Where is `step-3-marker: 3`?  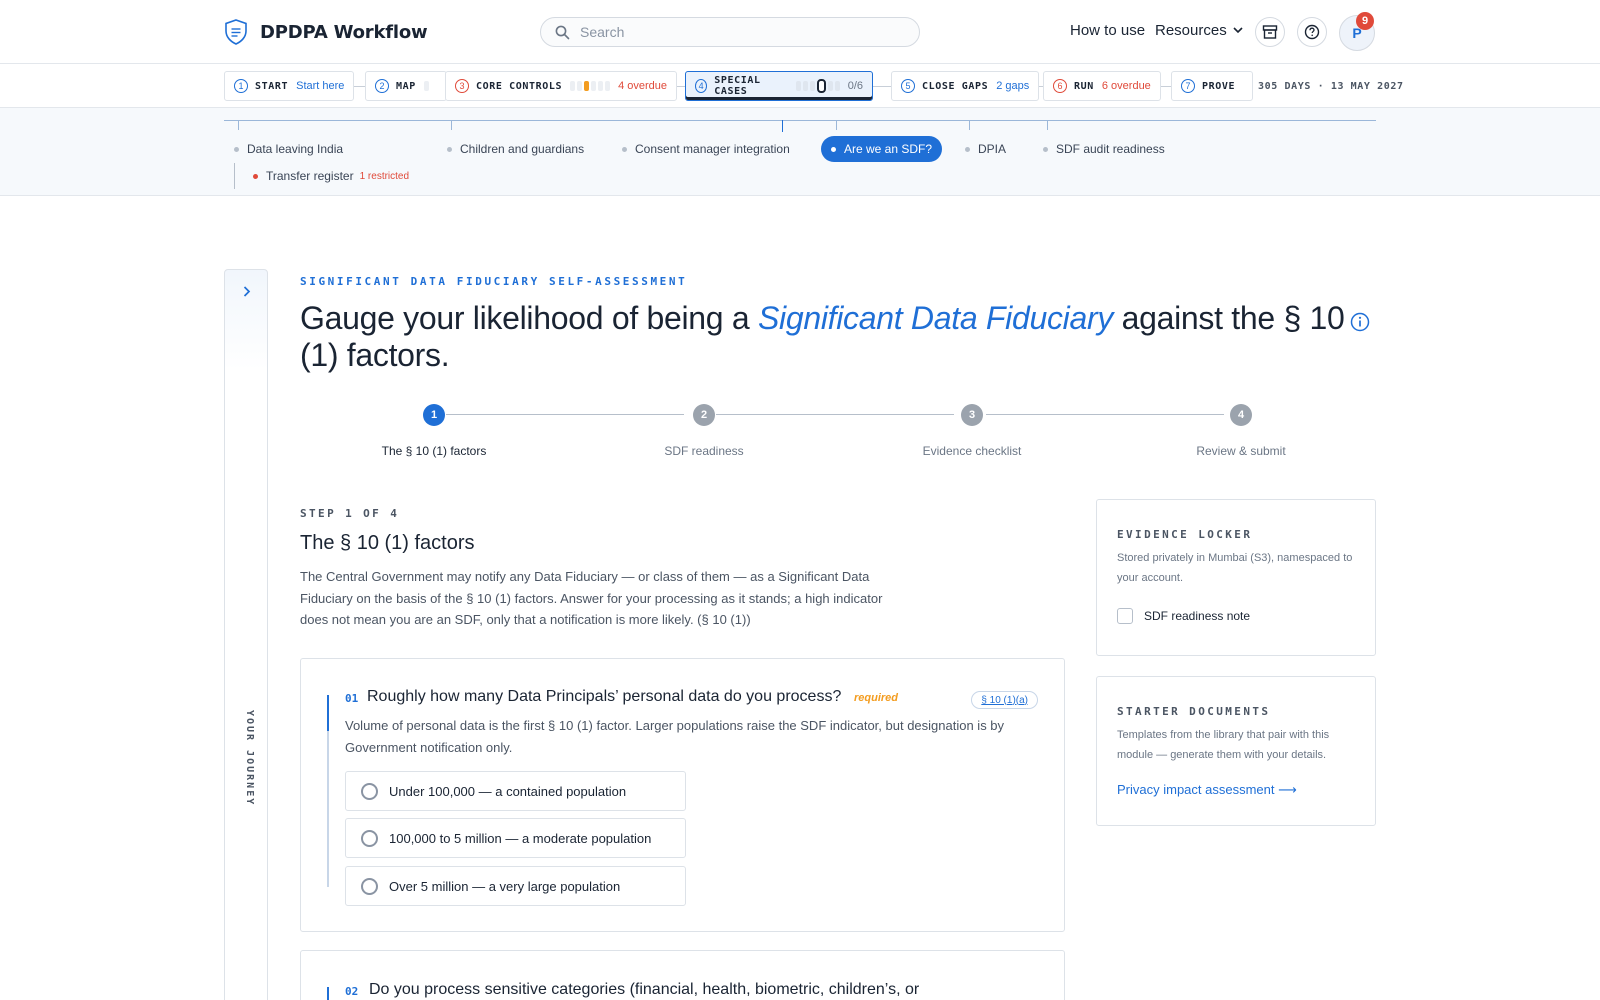
step-3-marker: 3 is located at coordinates (972, 415).